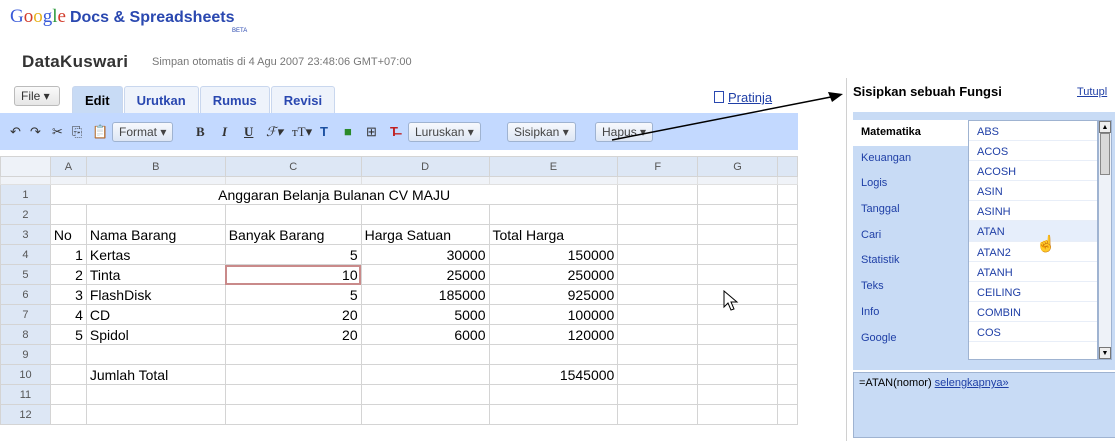 The image size is (1115, 441). Describe the element at coordinates (737, 166) in the screenshot. I see `column-header: G` at that location.